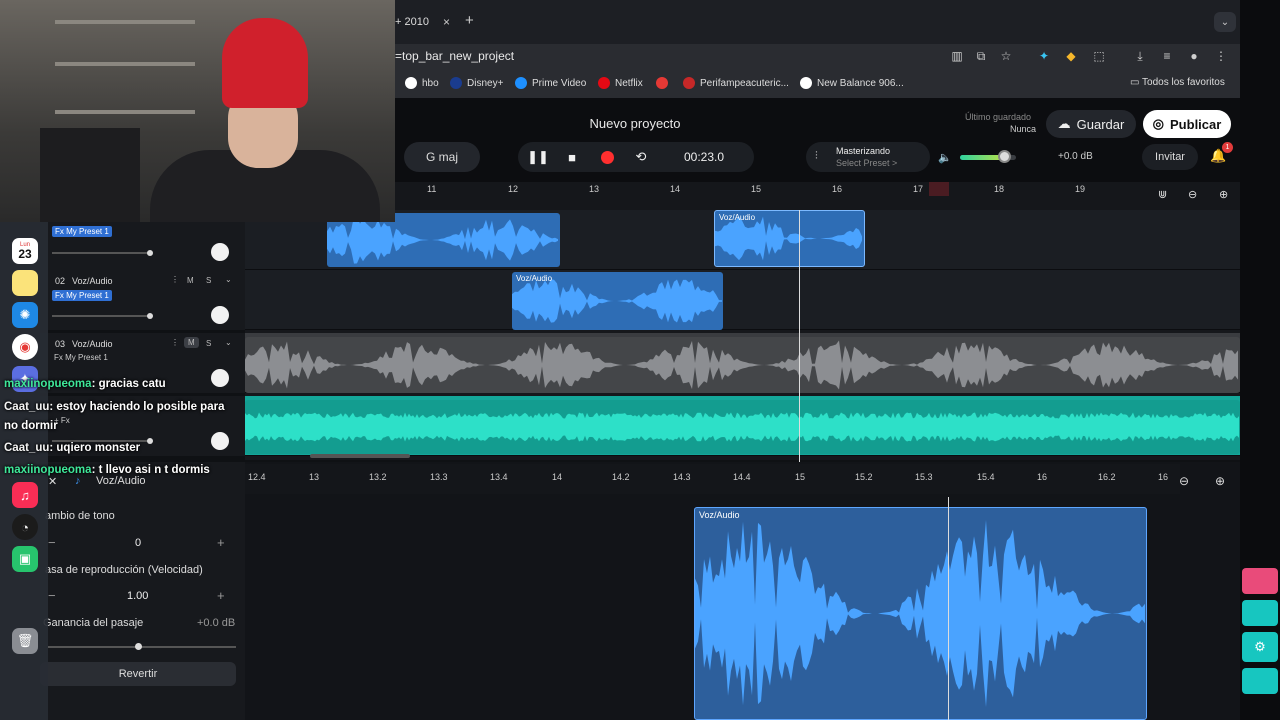 This screenshot has width=1280, height=720. I want to click on publish-button: ◎ Publicar, so click(1187, 124).